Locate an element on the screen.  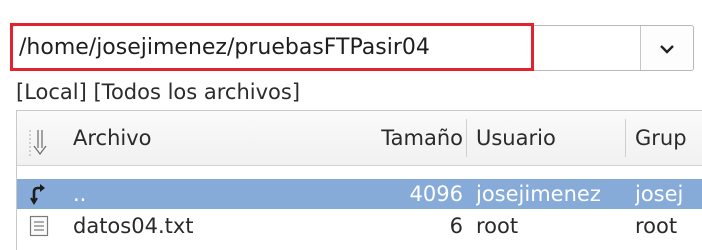
file-group: josej is located at coordinates (659, 194).